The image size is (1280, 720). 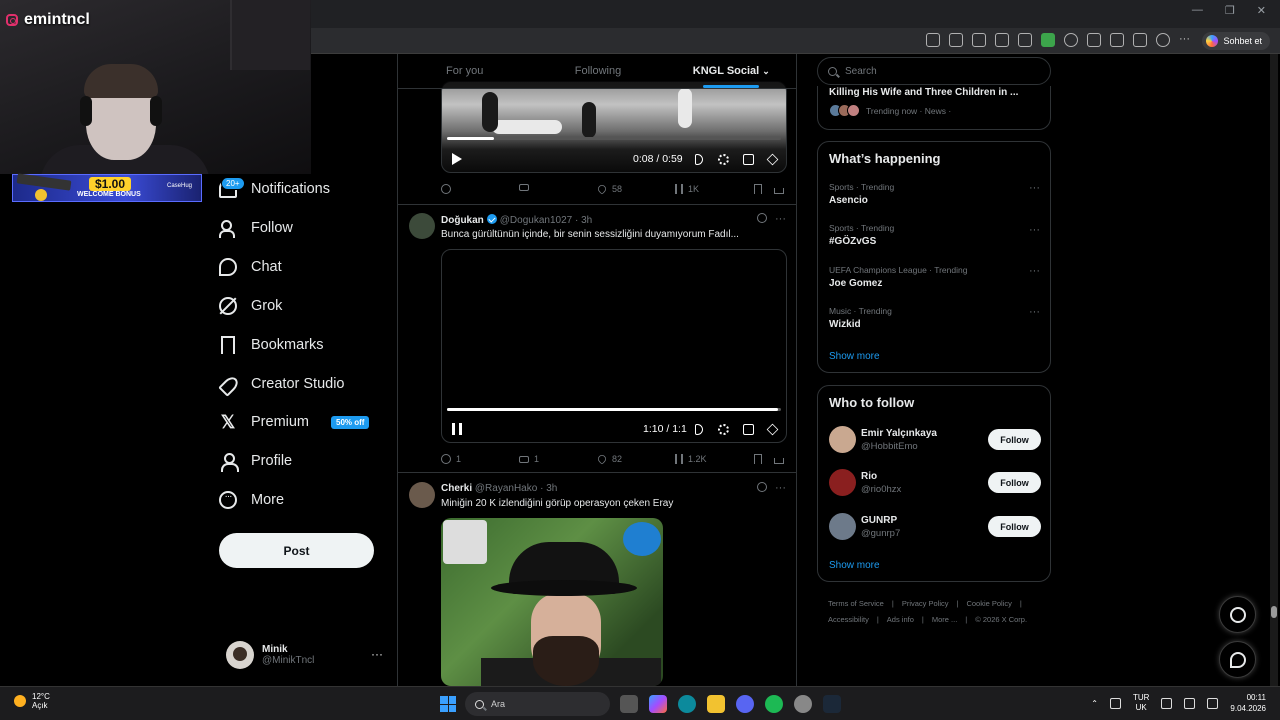 What do you see at coordinates (1236, 41) in the screenshot?
I see `copilot-chat-button: Sohbet et` at bounding box center [1236, 41].